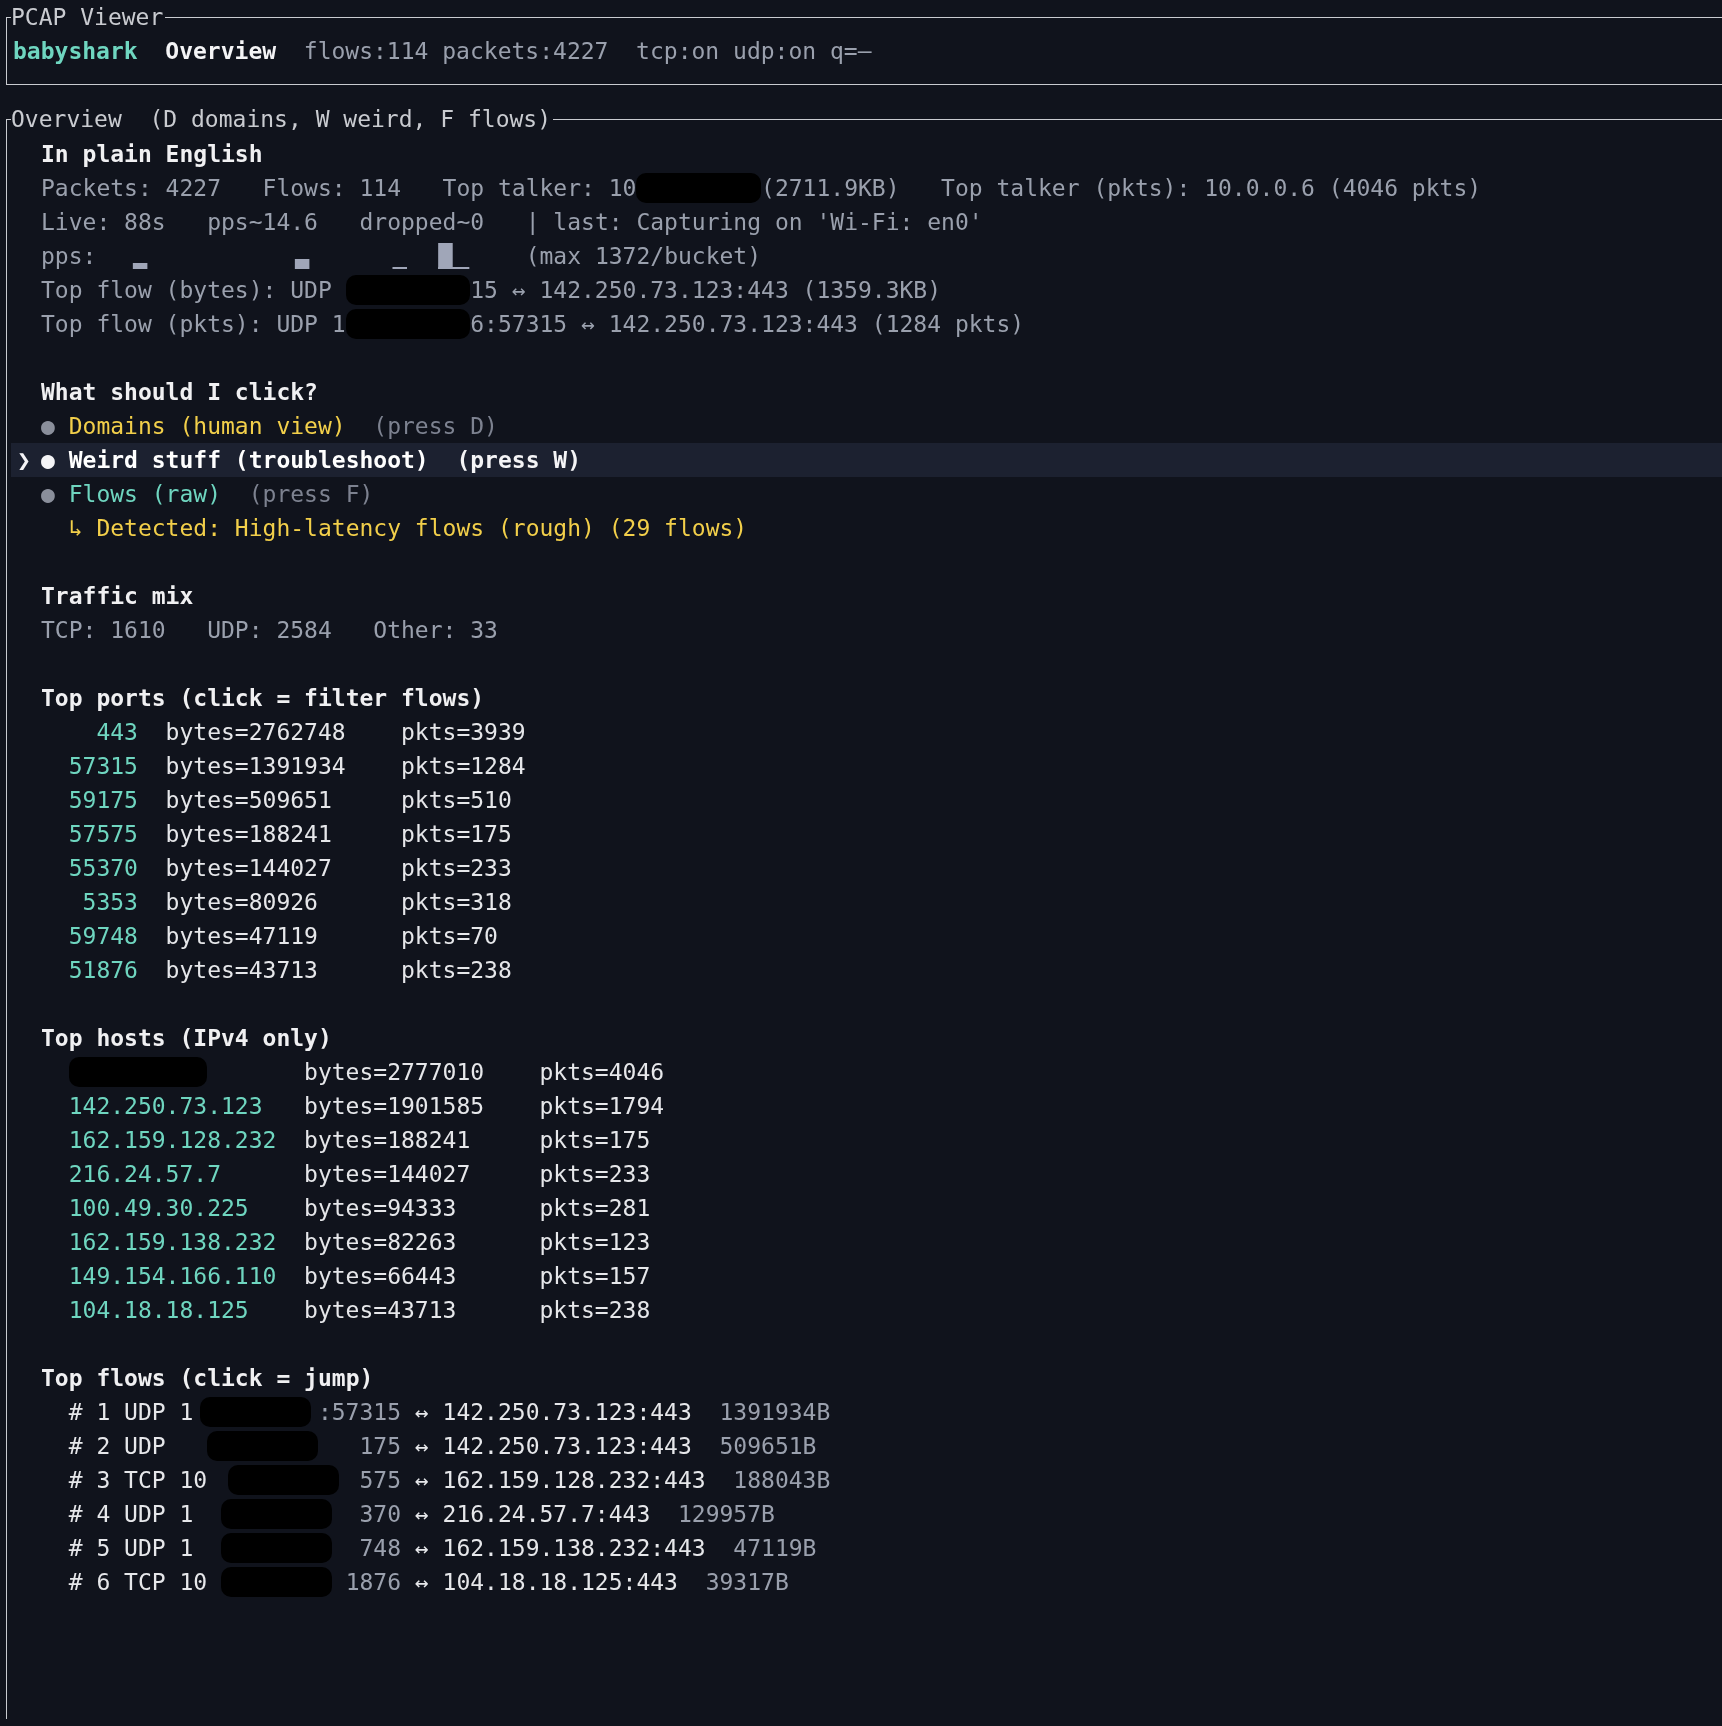 Image resolution: width=1722 pixels, height=1726 pixels. I want to click on flow-peer-text: ↔ 162.159.128.232:443, so click(560, 1480).